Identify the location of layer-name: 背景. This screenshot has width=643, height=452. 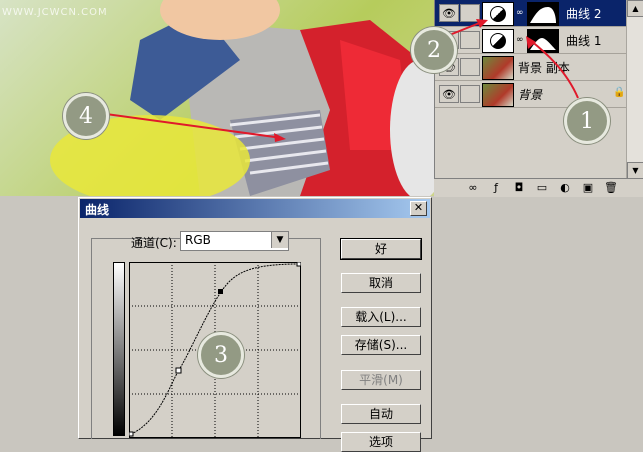
(530, 95).